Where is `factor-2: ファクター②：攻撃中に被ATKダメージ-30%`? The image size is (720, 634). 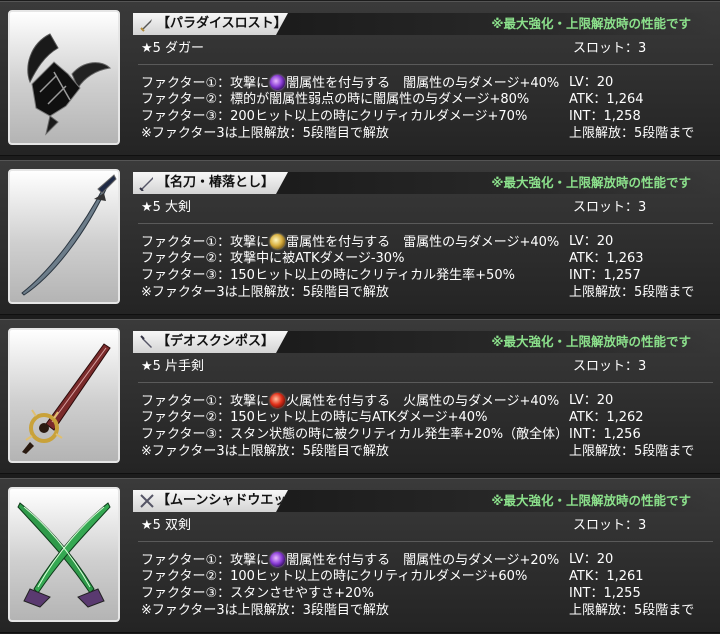 factor-2: ファクター②：攻撃中に被ATKダメージ-30% is located at coordinates (273, 258).